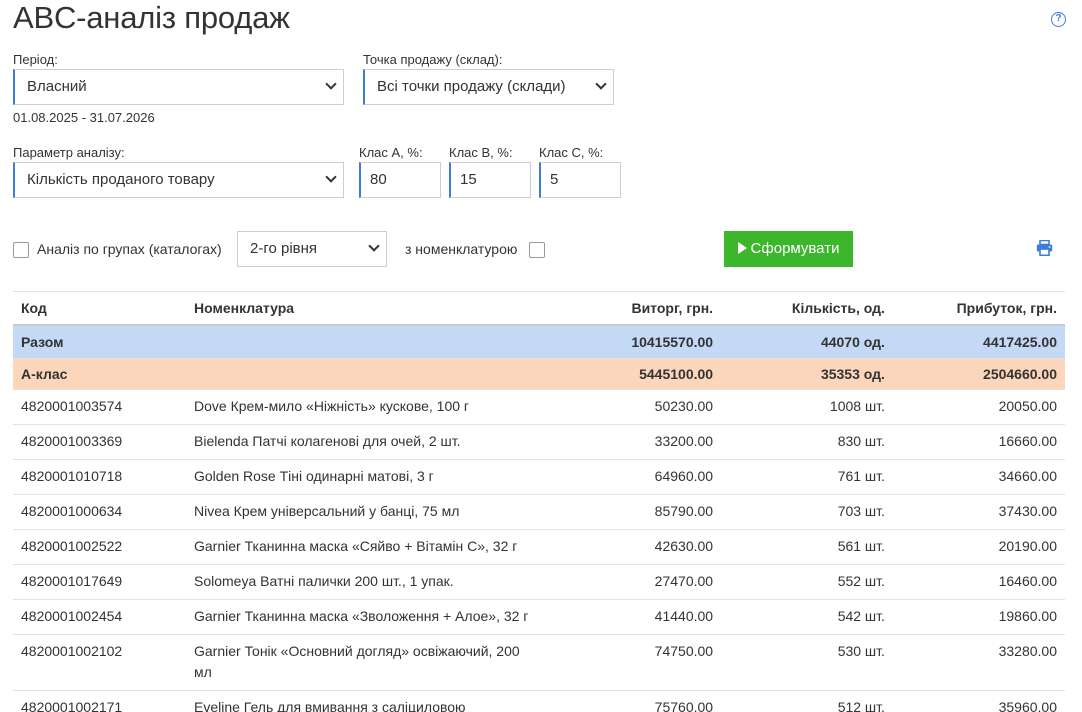 The width and height of the screenshot is (1082, 712). I want to click on row-profit: 34660.00, so click(978, 477).